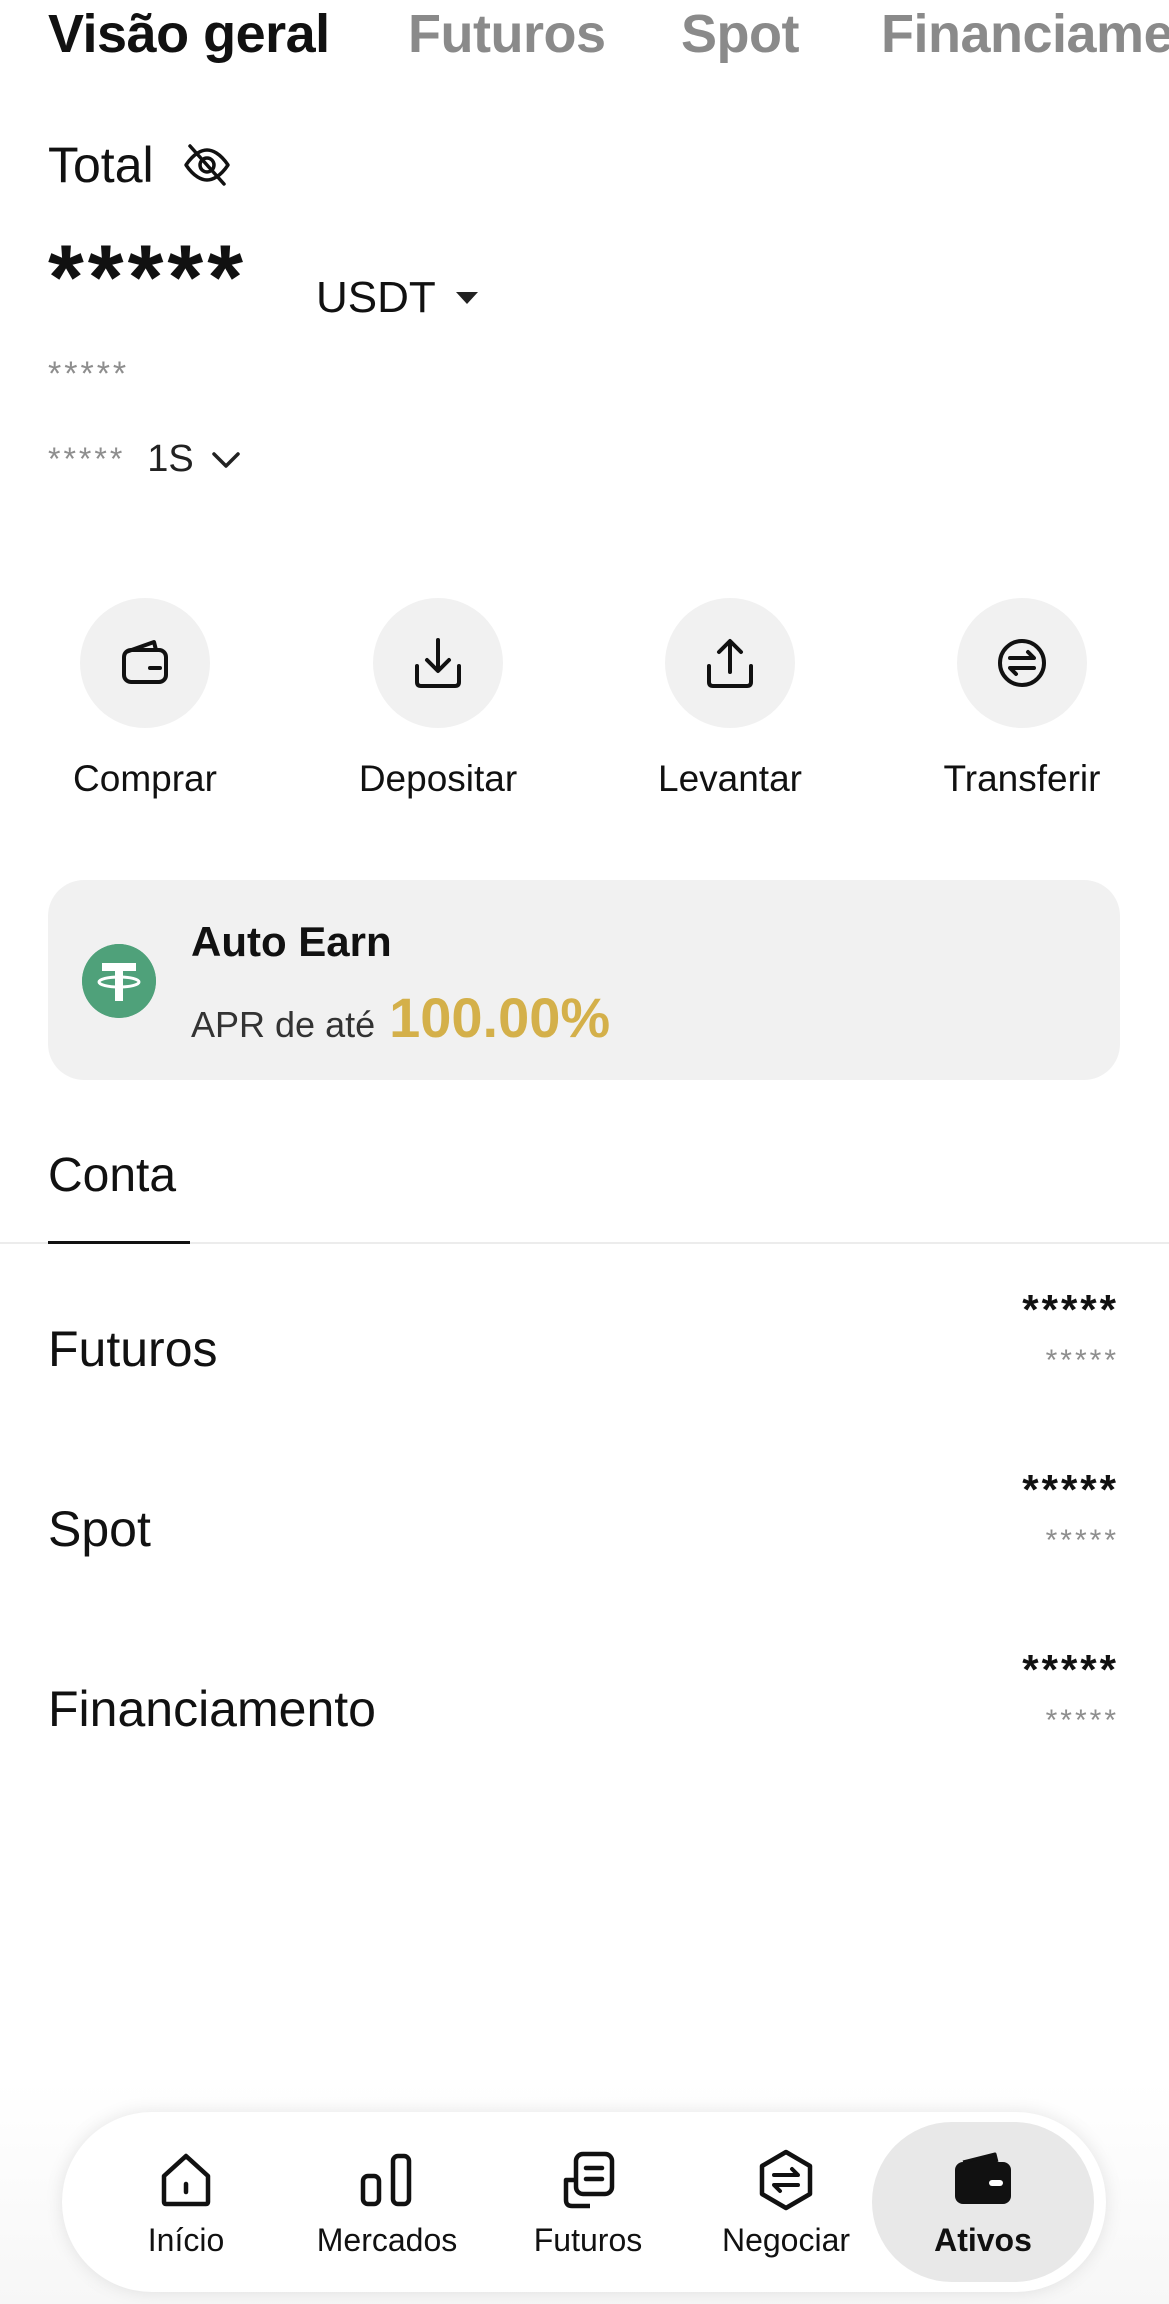 This screenshot has height=2304, width=1169. What do you see at coordinates (386, 2180) in the screenshot?
I see `markets-icon` at bounding box center [386, 2180].